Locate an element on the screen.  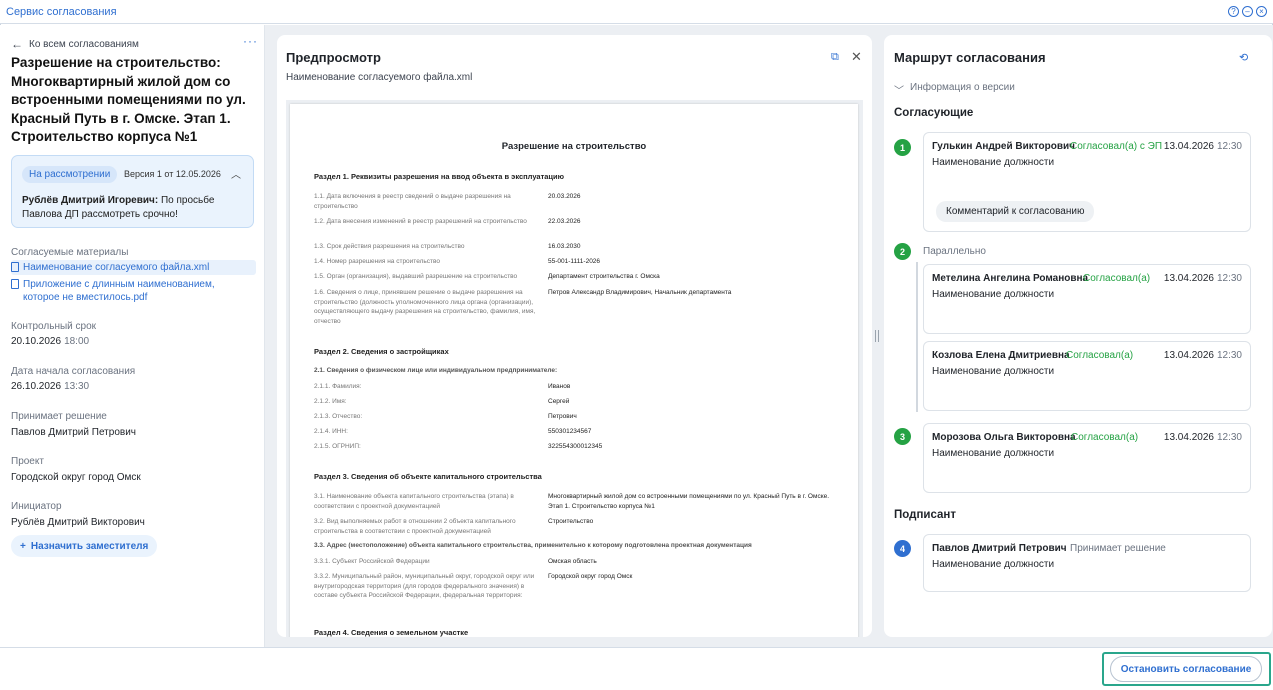
chevron-down-icon: ﹀ is located at coordinates (899, 91).